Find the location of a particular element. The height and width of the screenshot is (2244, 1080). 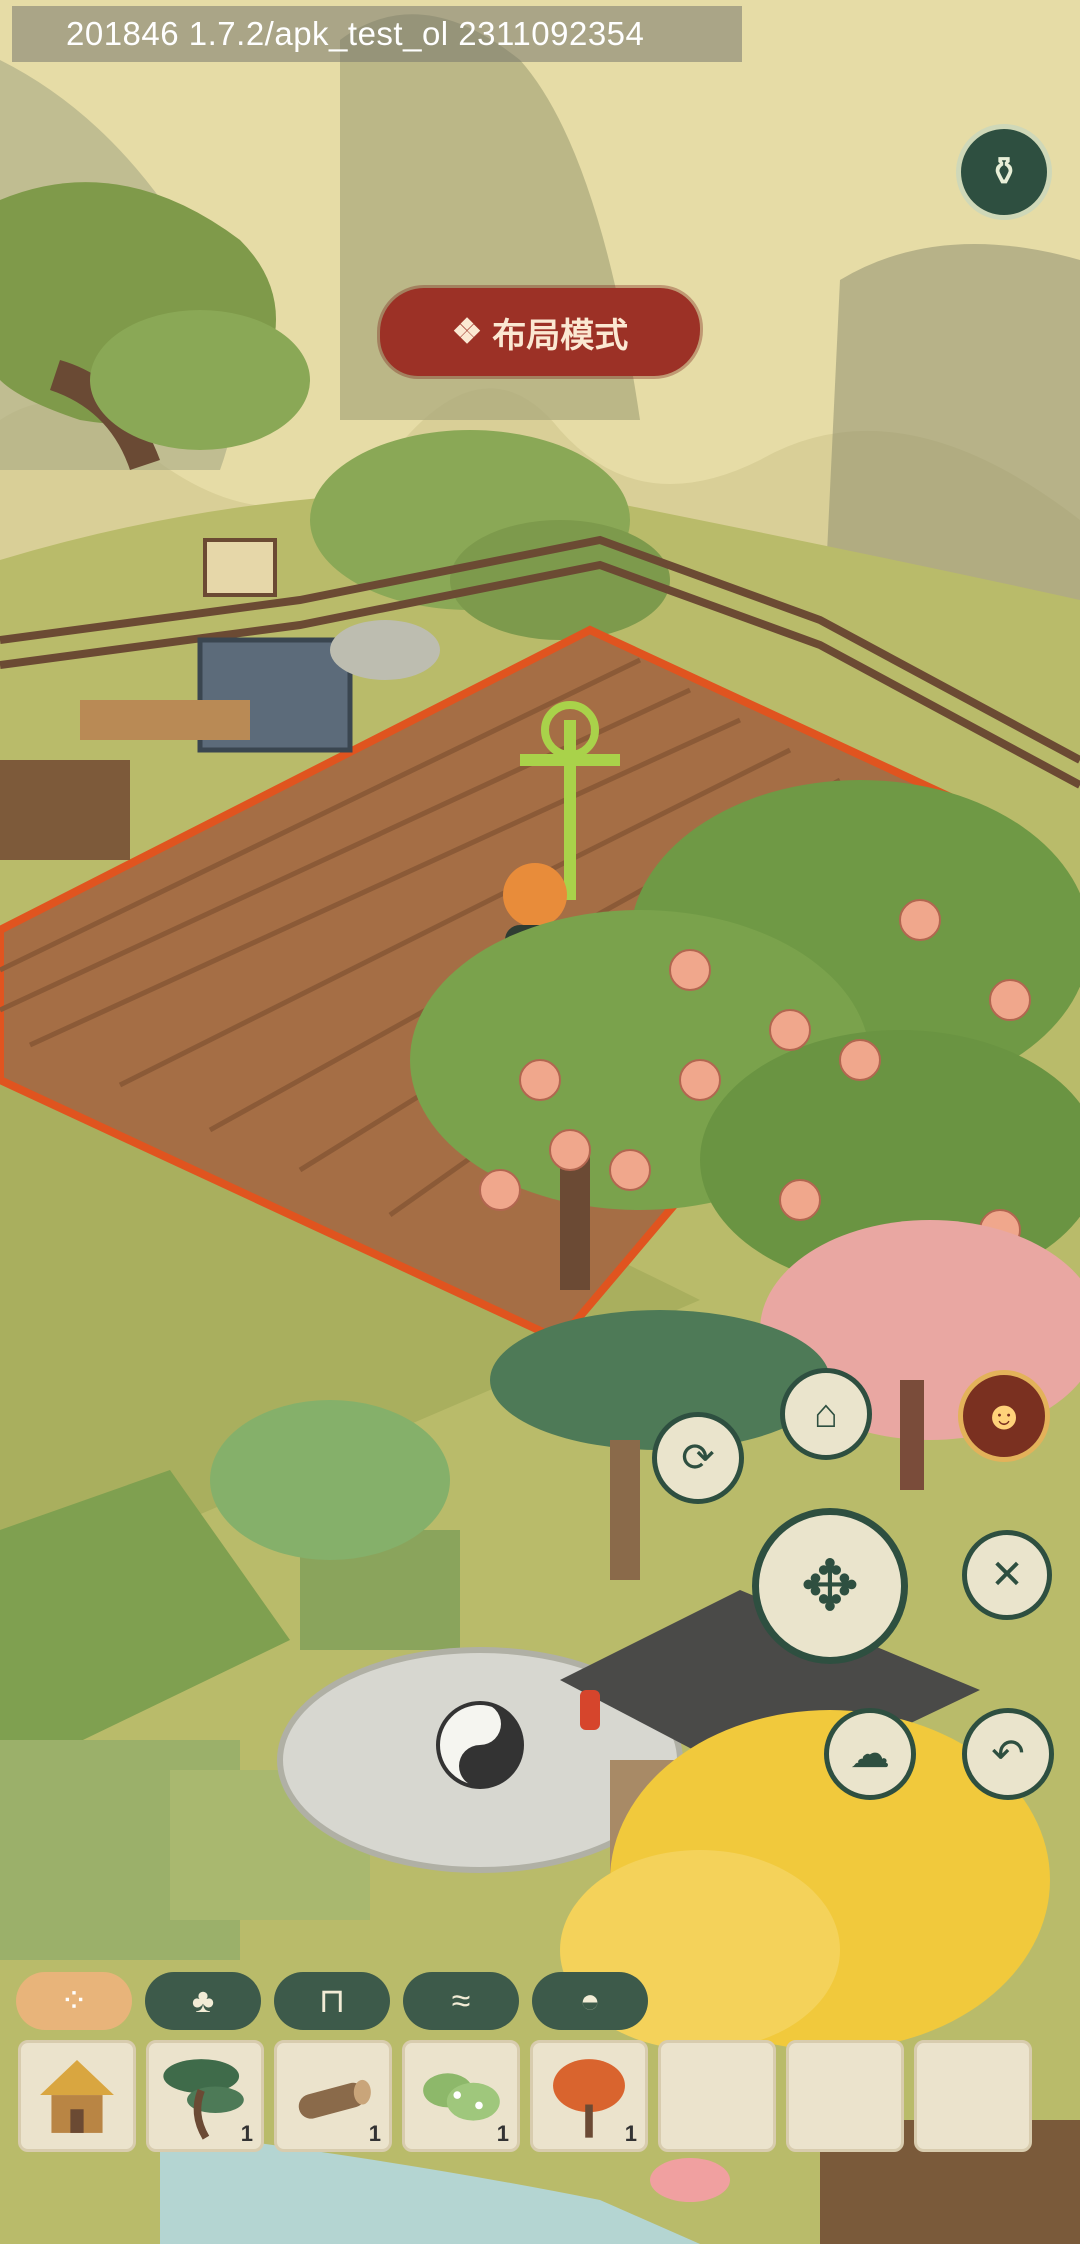

undo-arrow-icon: ↶ is located at coordinates (1008, 1754).